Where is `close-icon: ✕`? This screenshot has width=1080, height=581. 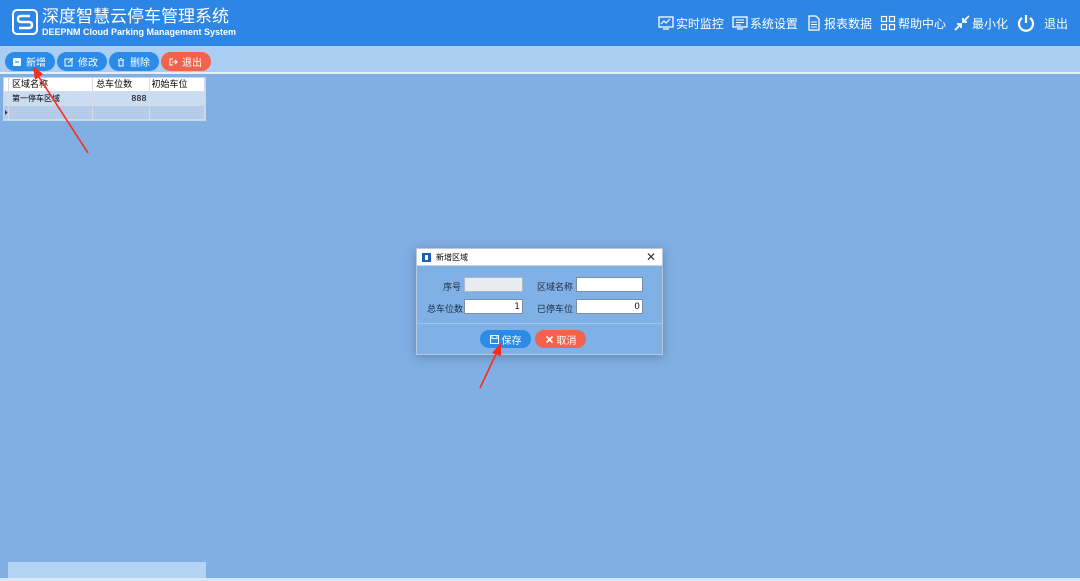 close-icon: ✕ is located at coordinates (651, 257).